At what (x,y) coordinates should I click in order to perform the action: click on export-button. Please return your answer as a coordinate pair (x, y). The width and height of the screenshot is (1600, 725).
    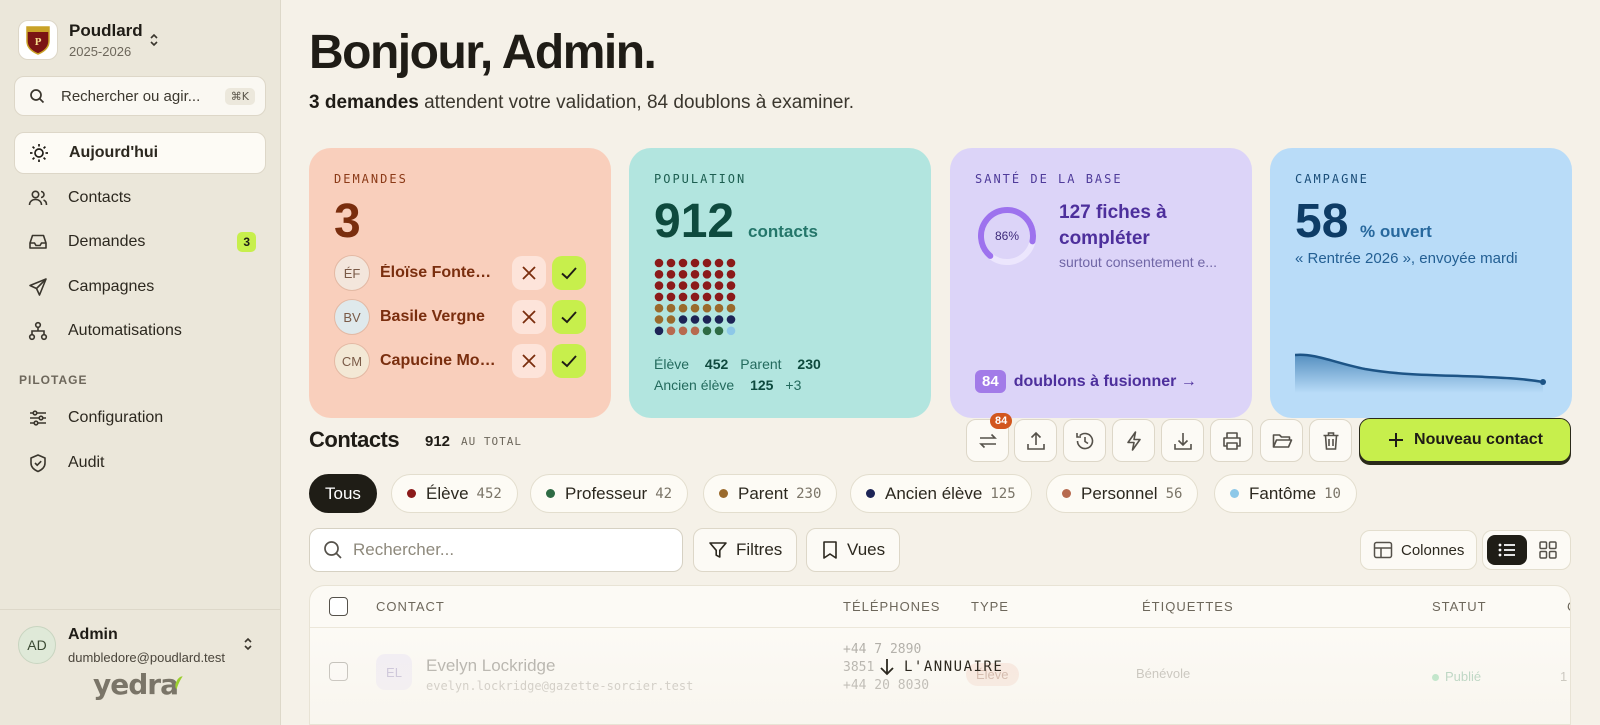
    Looking at the image, I should click on (1182, 440).